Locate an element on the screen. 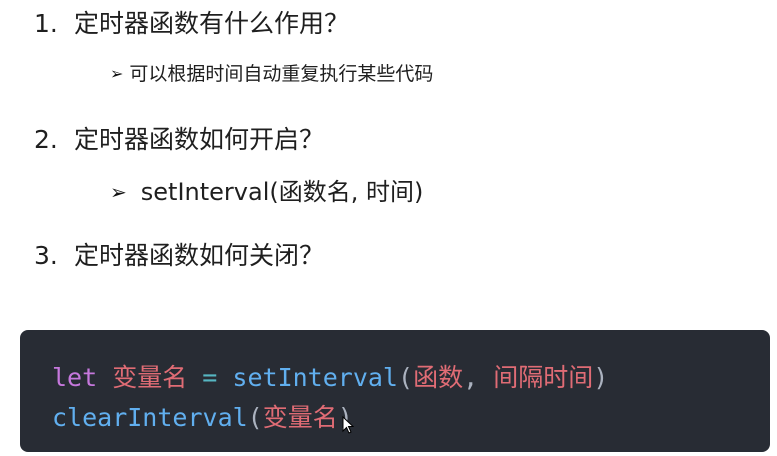 Image resolution: width=777 pixels, height=456 pixels. code-arg: 变量名 is located at coordinates (300, 417).